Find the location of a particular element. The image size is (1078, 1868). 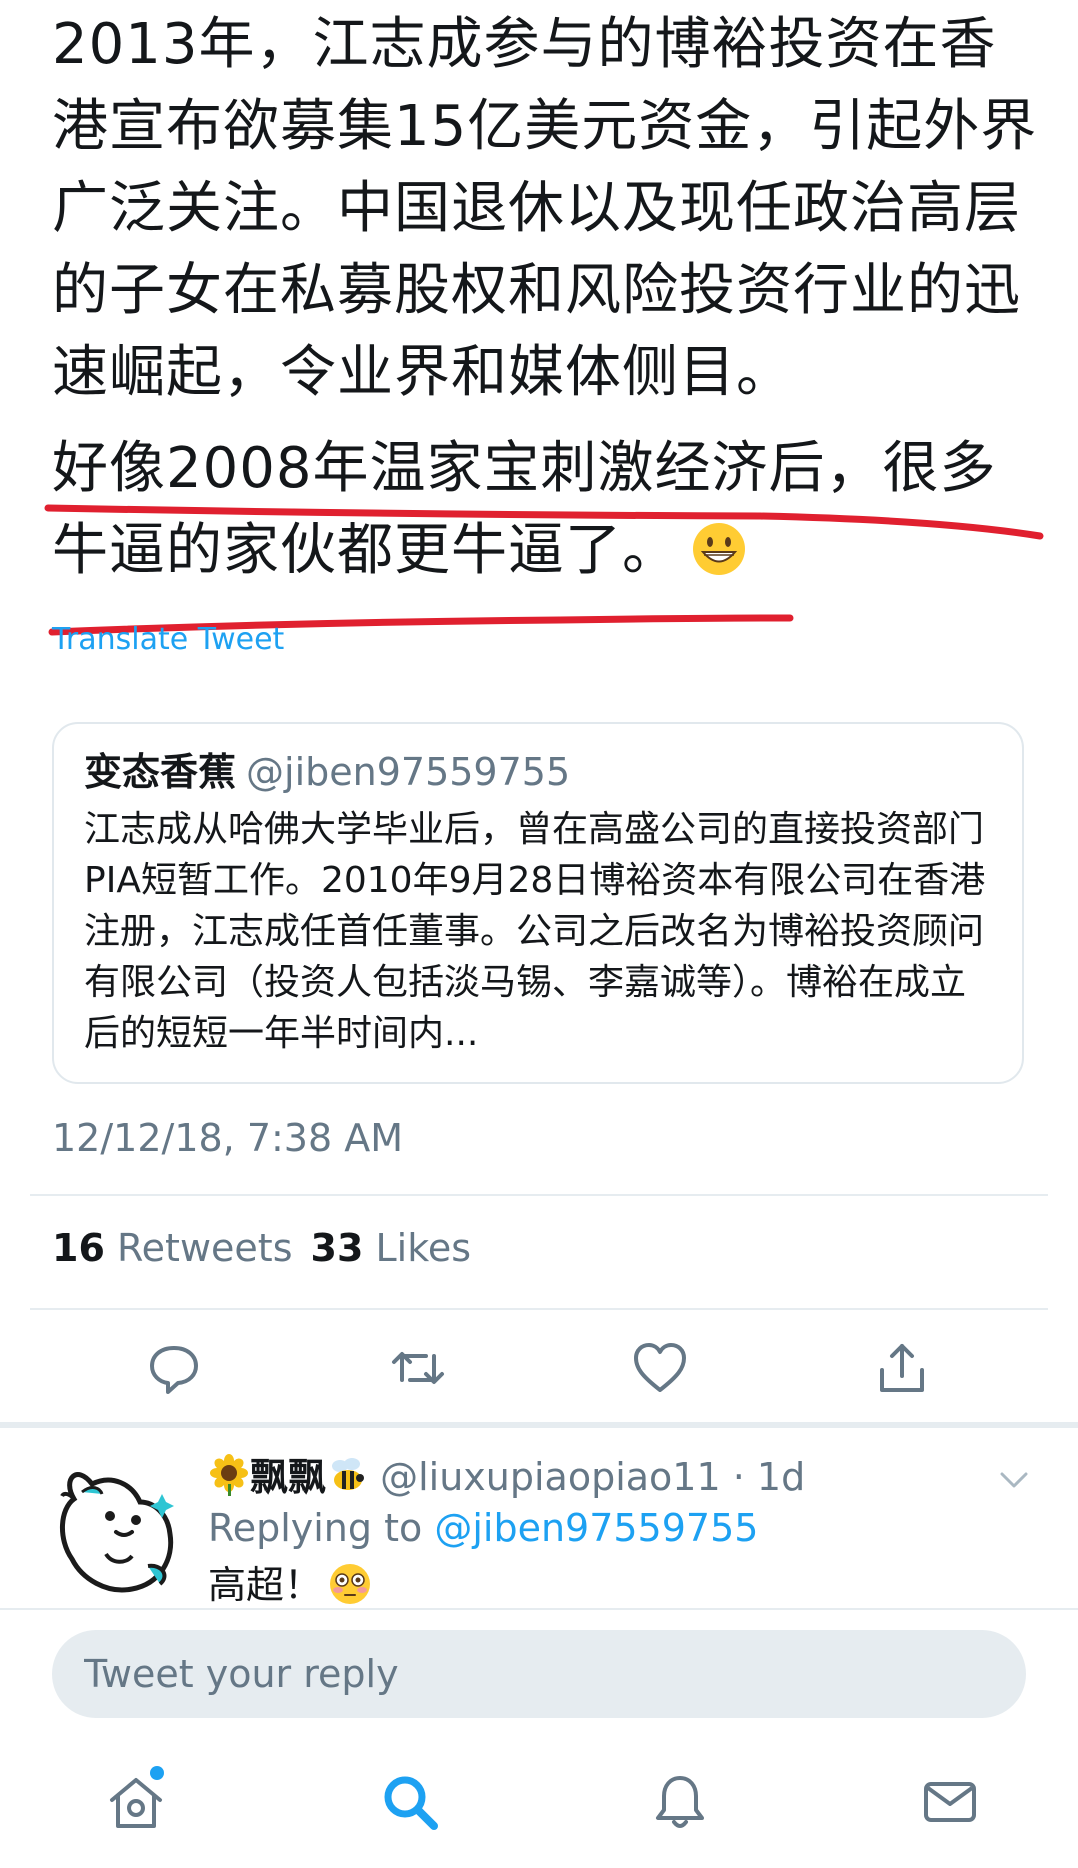

retweets-count: 16 is located at coordinates (78, 1248).